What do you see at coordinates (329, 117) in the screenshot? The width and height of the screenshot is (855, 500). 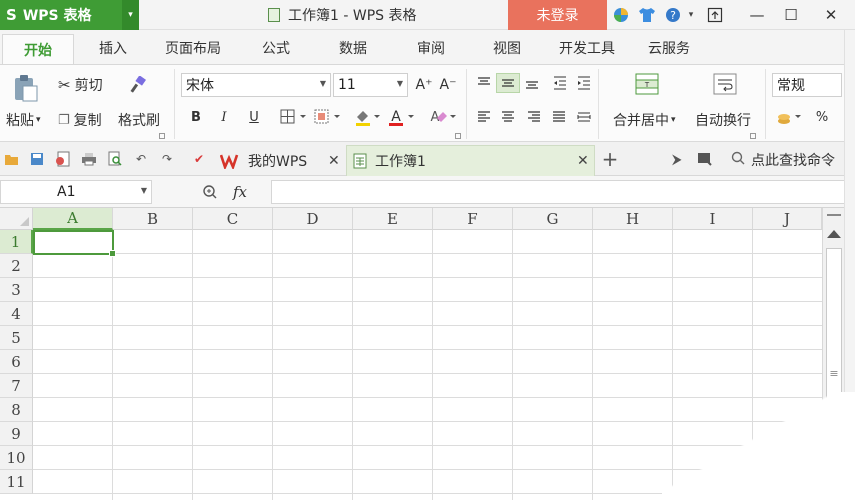 I see `cell-style-button` at bounding box center [329, 117].